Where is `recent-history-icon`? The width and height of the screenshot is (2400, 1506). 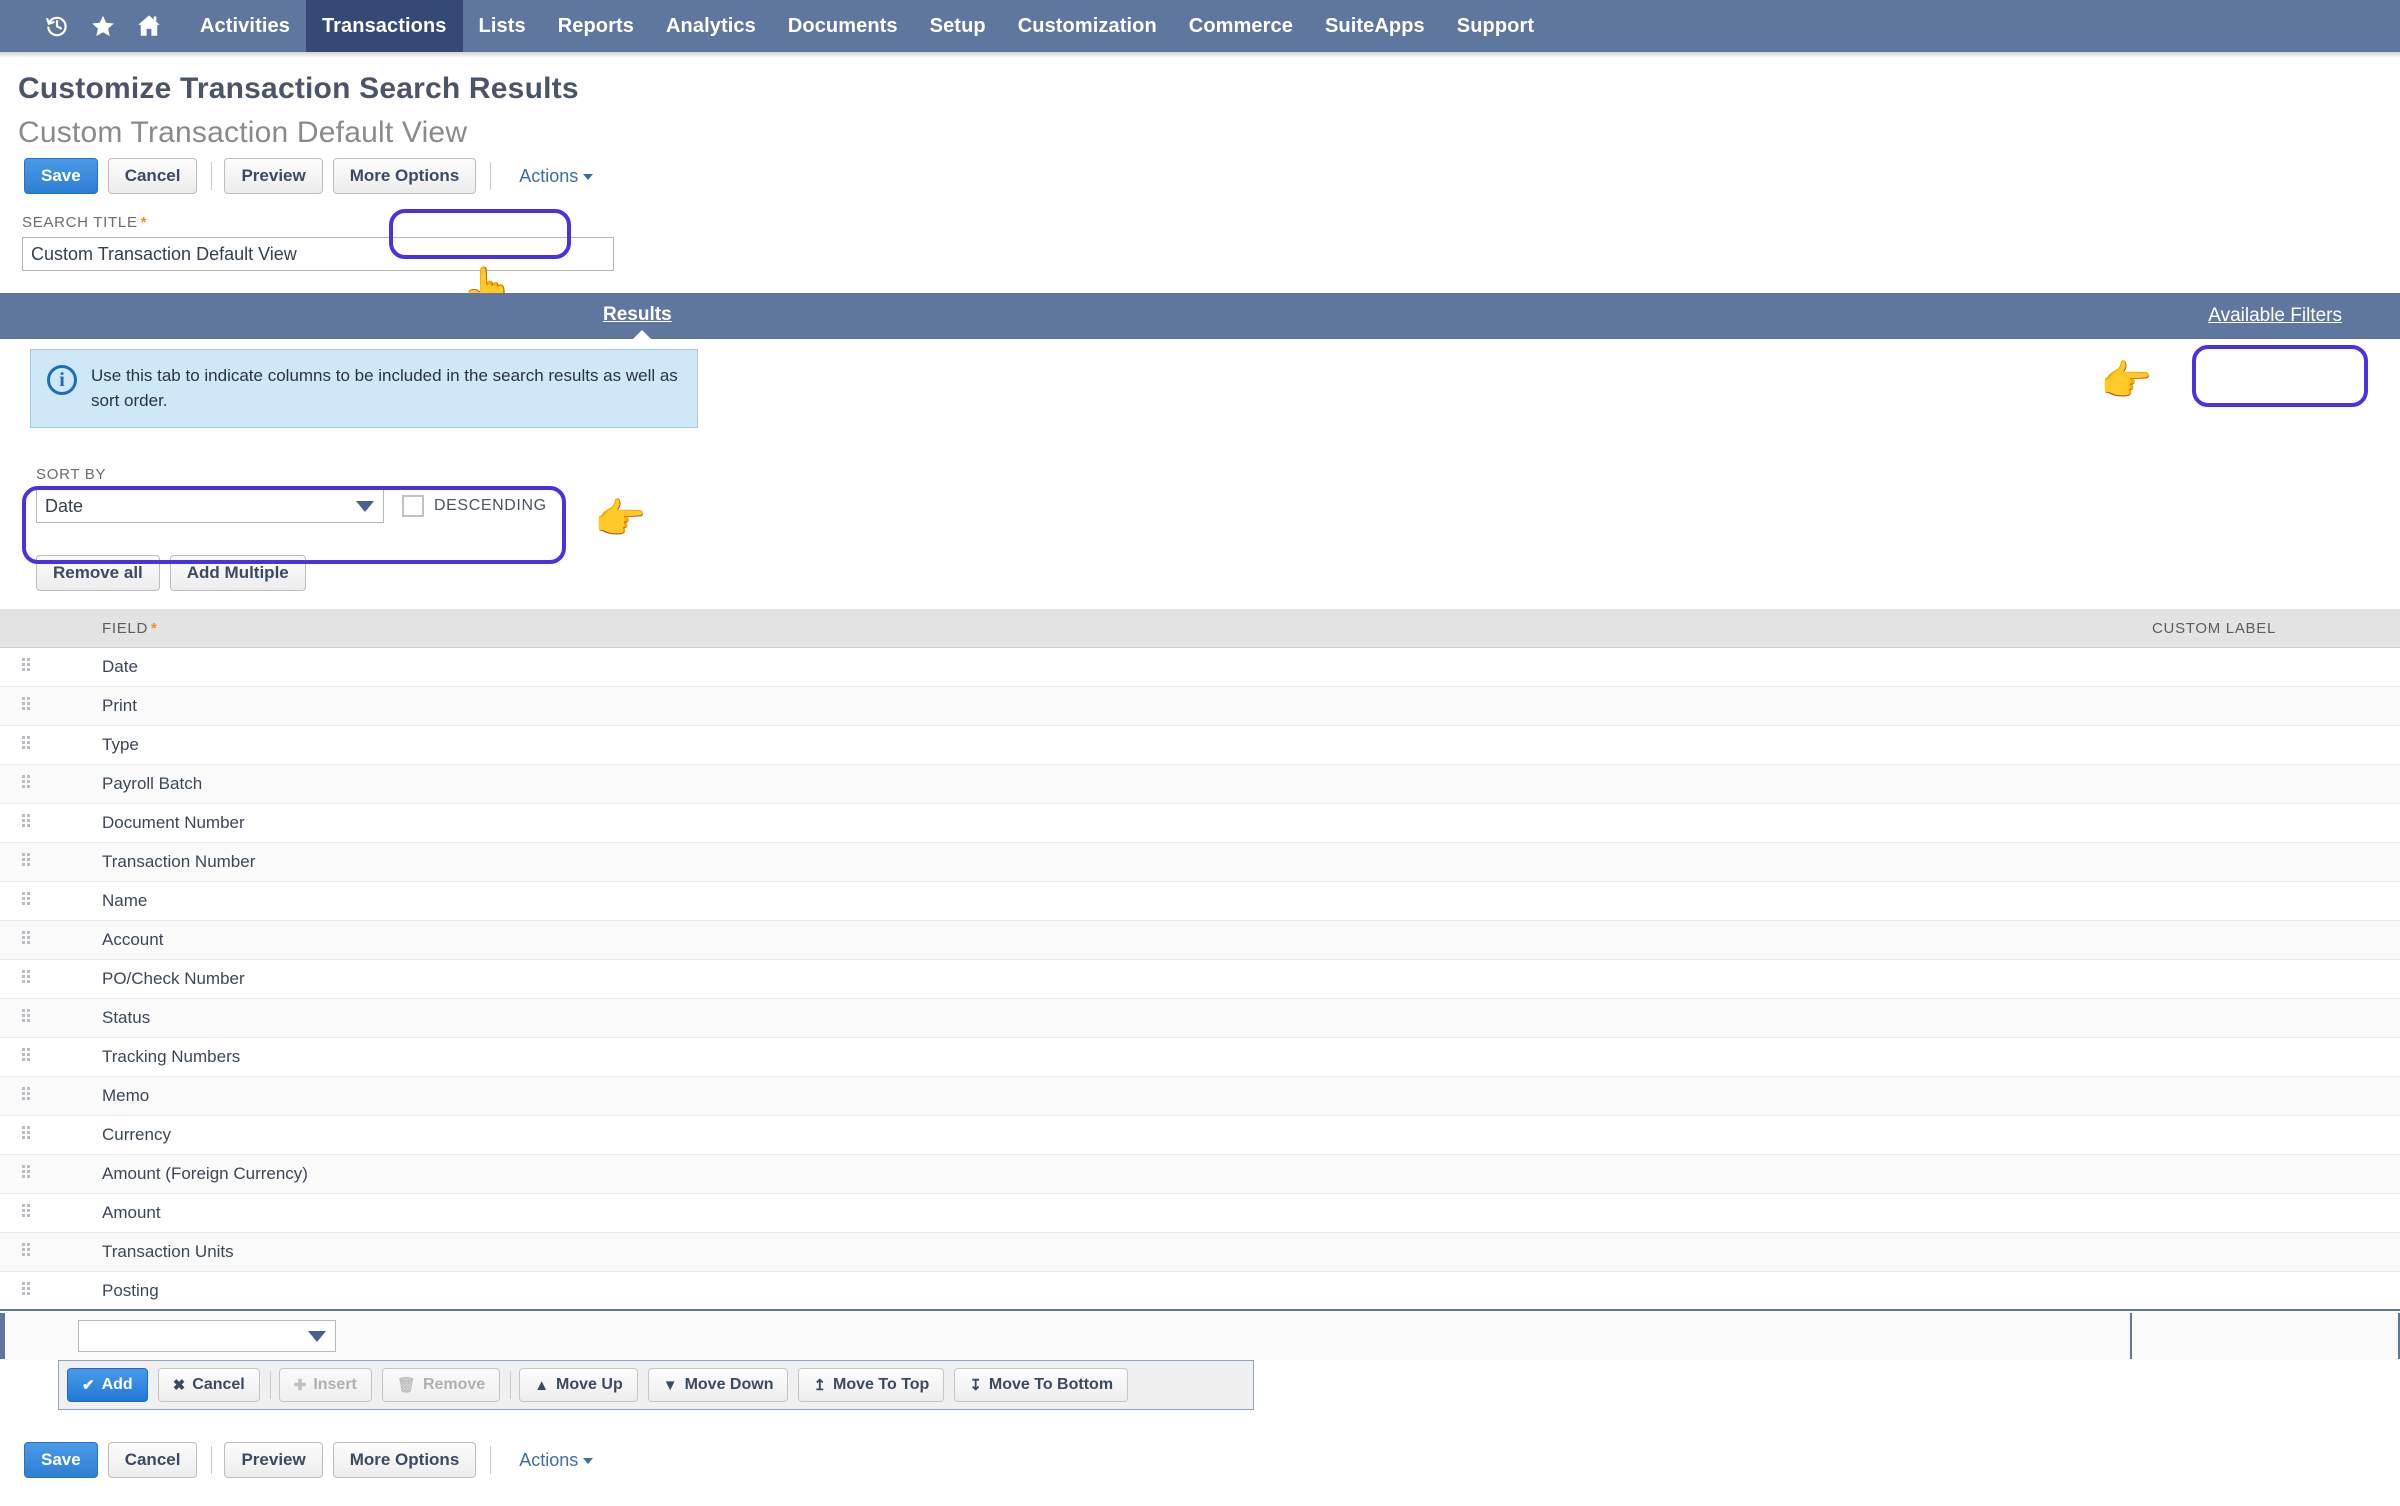
recent-history-icon is located at coordinates (57, 26).